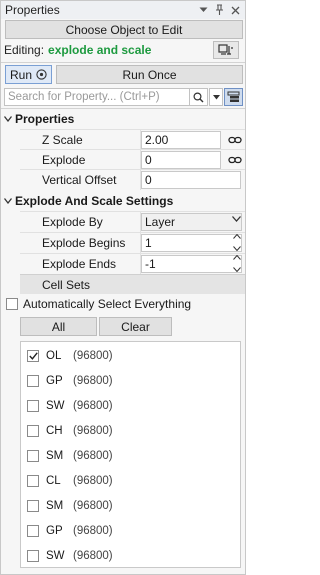 The width and height of the screenshot is (320, 575). Describe the element at coordinates (70, 431) in the screenshot. I see `list-item: CH (96800)` at that location.